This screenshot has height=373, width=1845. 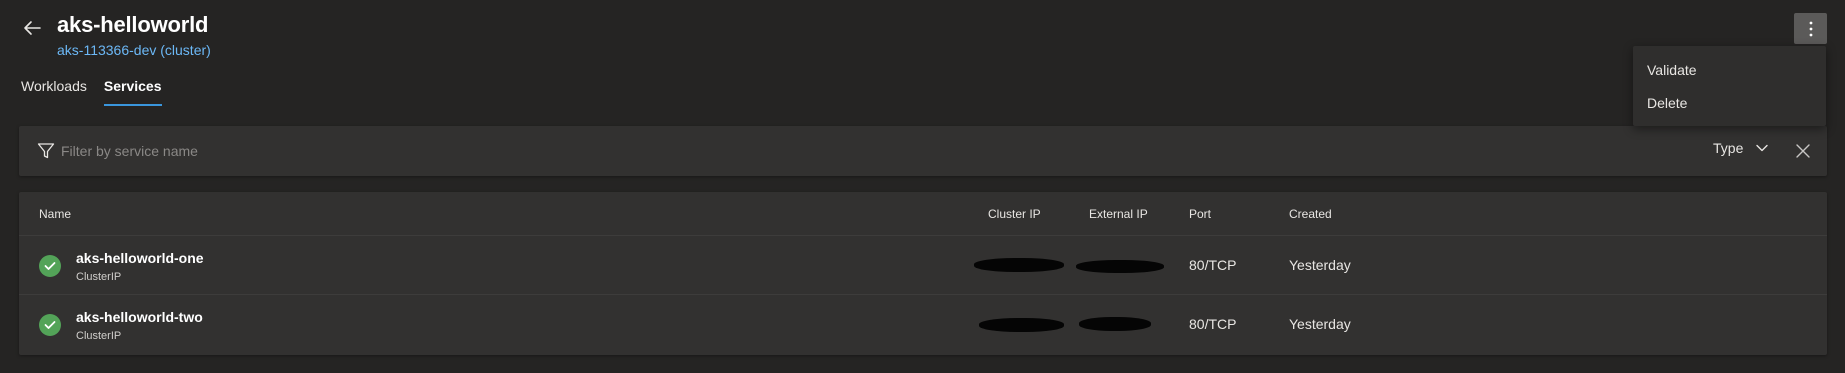 I want to click on column-header-external-ip: External IP, so click(x=1118, y=214).